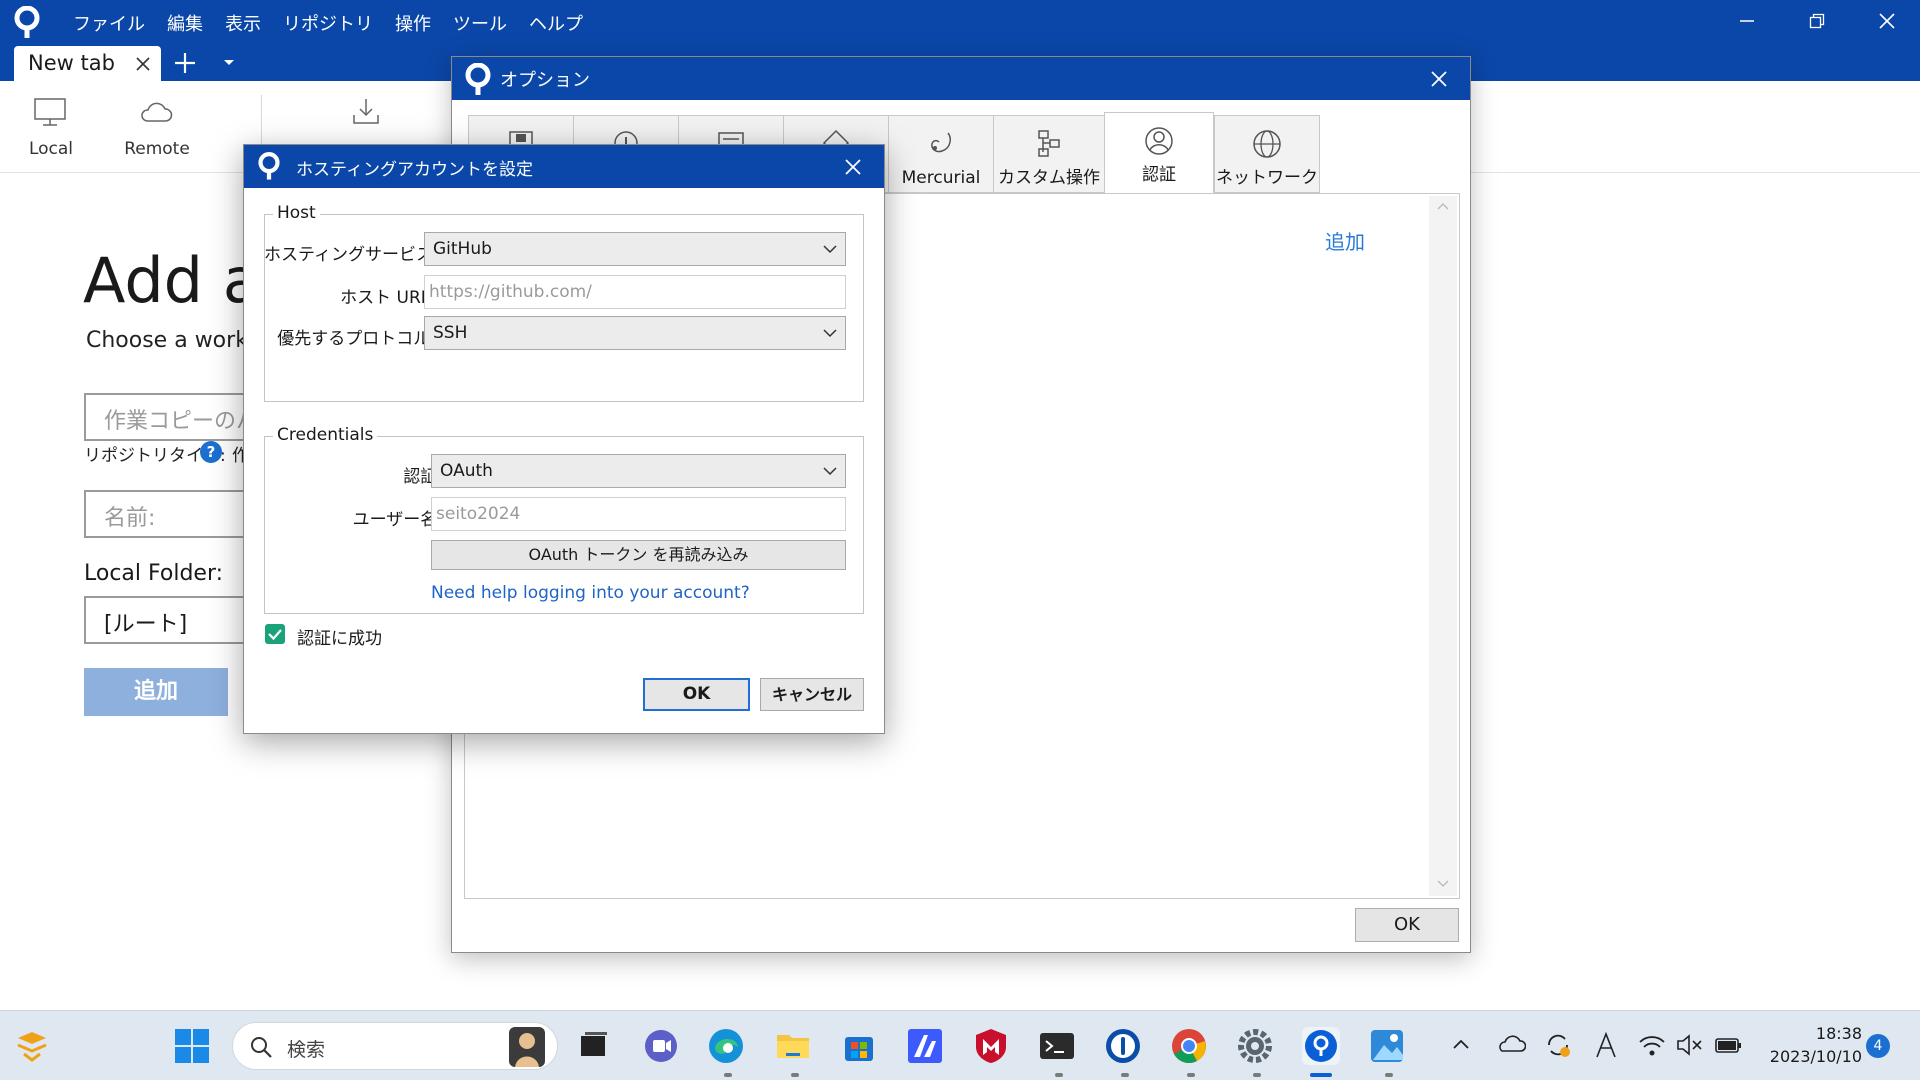 The image size is (1920, 1080). I want to click on search-placeholder: 検索, so click(306, 1050).